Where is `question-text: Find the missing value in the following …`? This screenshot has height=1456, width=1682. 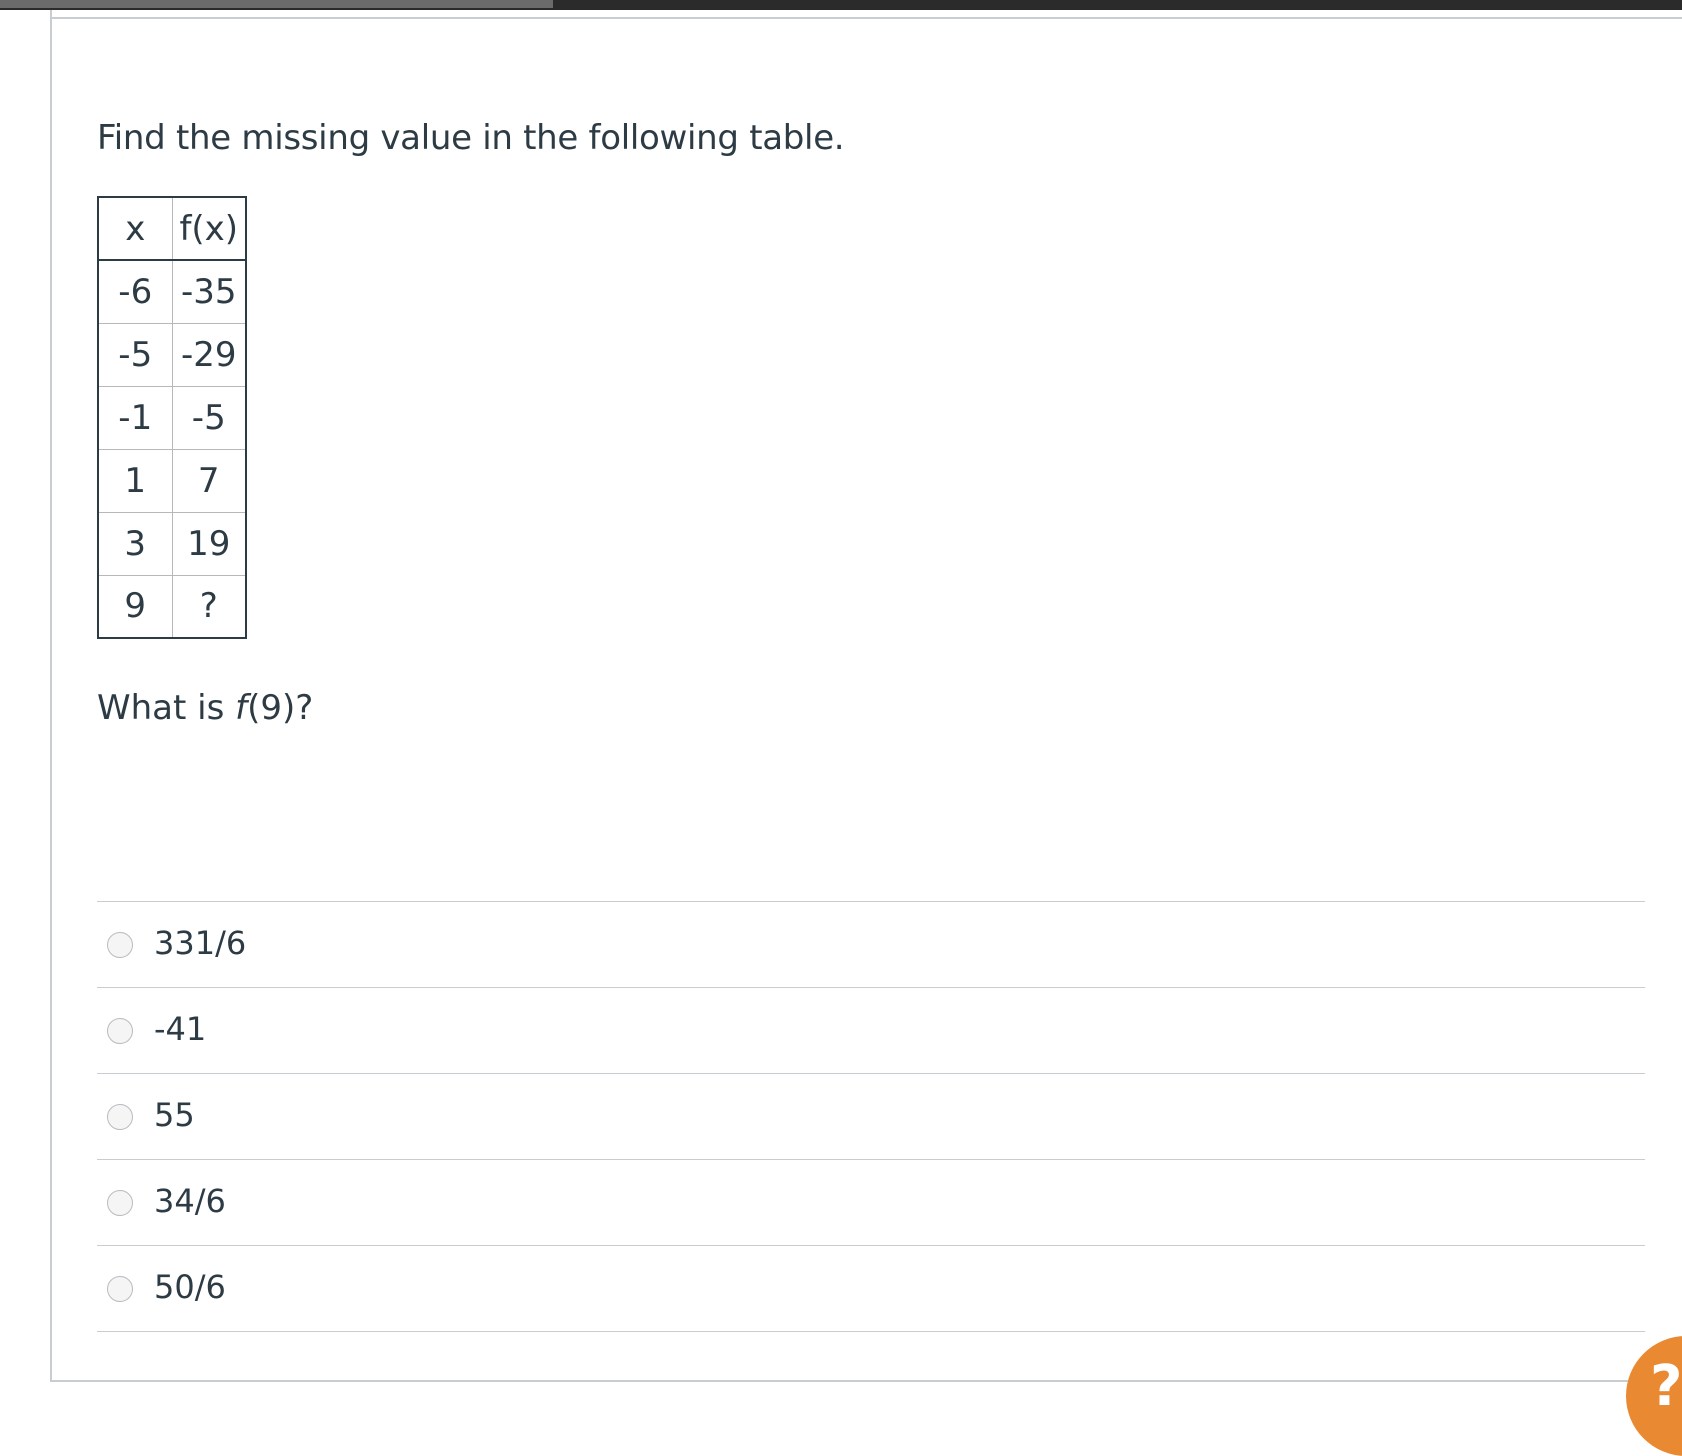
question-text: Find the missing value in the following … is located at coordinates (471, 138).